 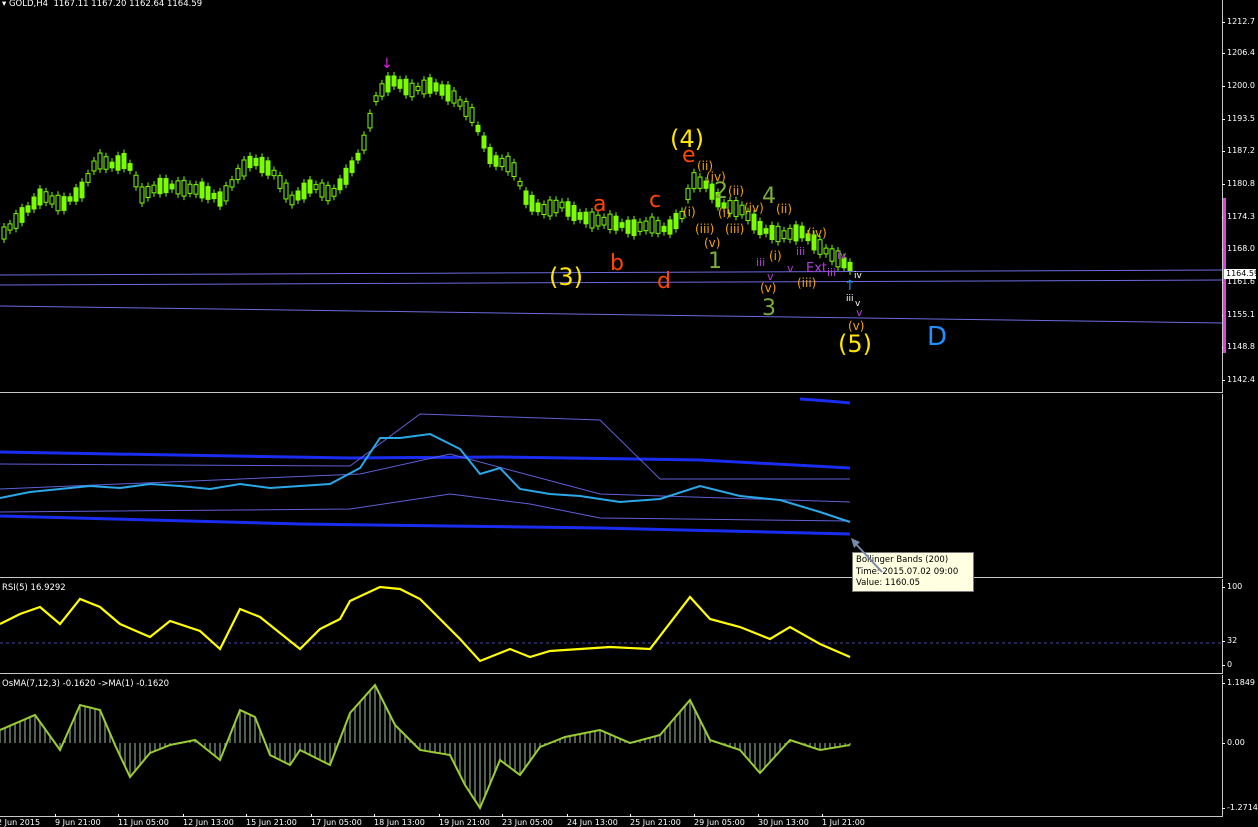 What do you see at coordinates (734, 229) in the screenshot?
I see `subwave-iii2-label: (iii)` at bounding box center [734, 229].